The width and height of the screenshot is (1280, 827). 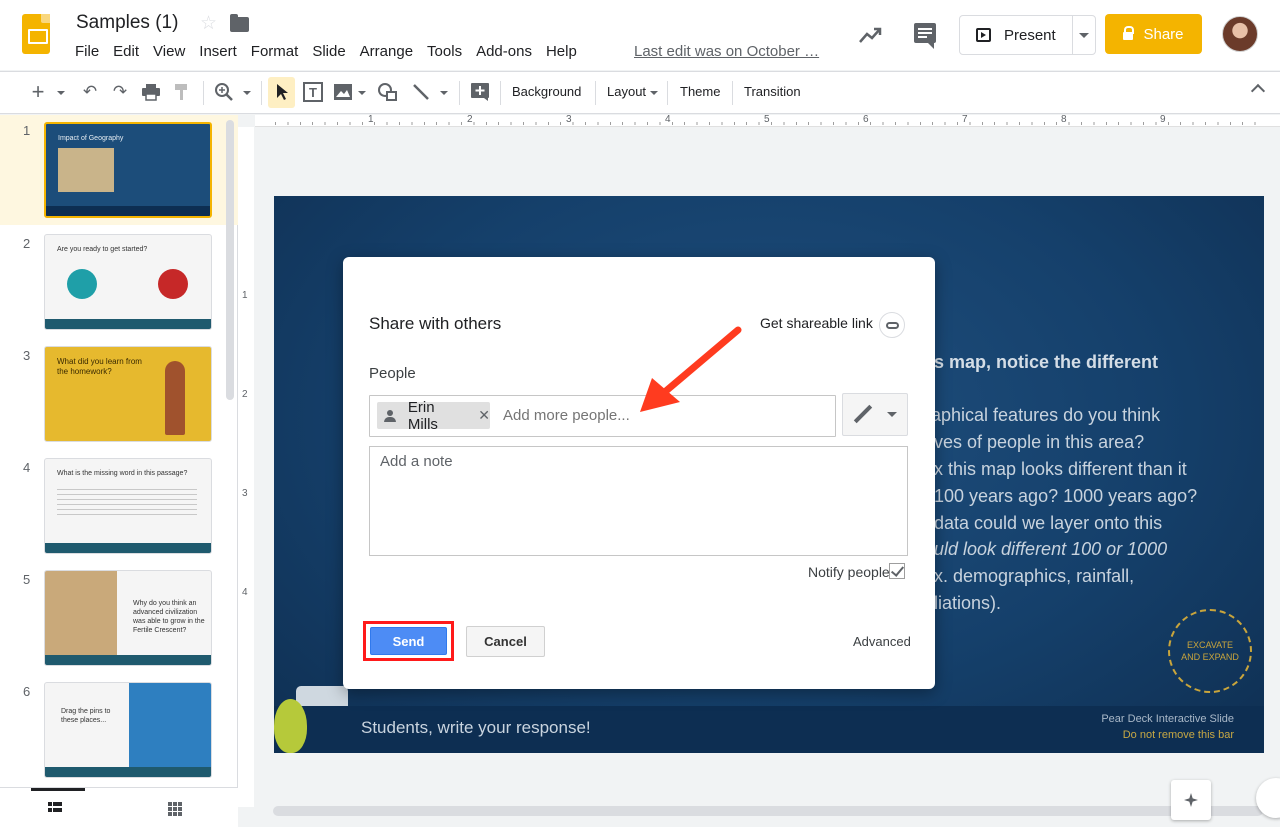 What do you see at coordinates (863, 414) in the screenshot?
I see `pencil-icon` at bounding box center [863, 414].